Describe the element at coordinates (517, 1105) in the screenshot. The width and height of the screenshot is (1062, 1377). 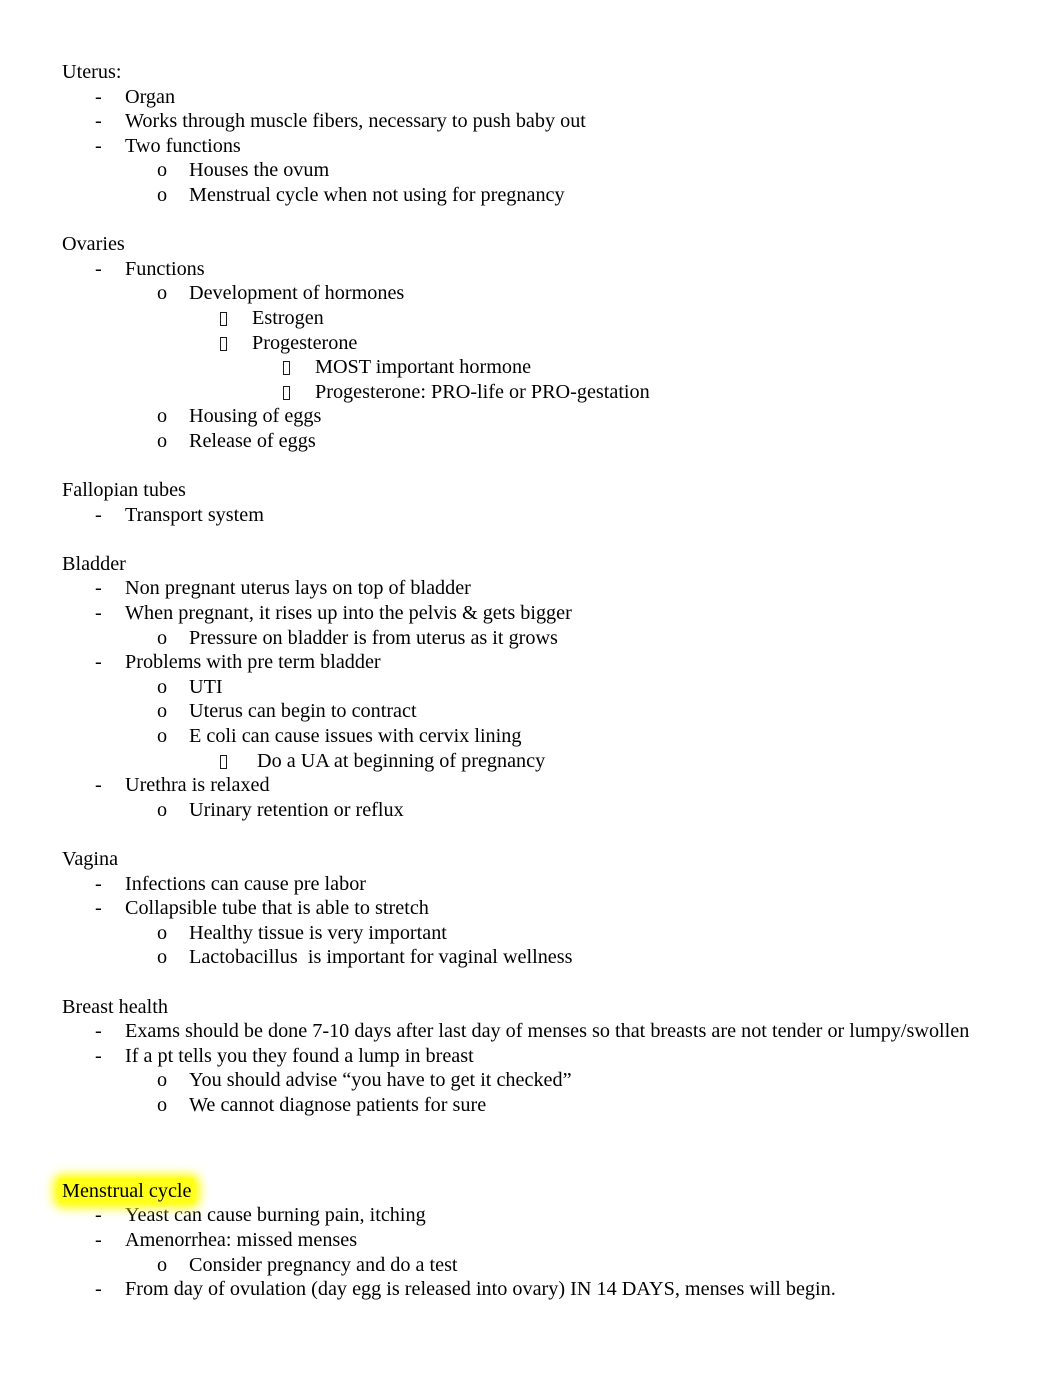
I see `list-item: o We cannot diagnose patients for sure` at that location.